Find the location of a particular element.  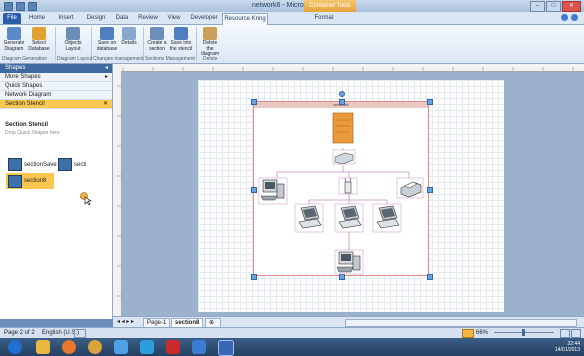

stencil-item-label: section8 is located at coordinates (35, 181).